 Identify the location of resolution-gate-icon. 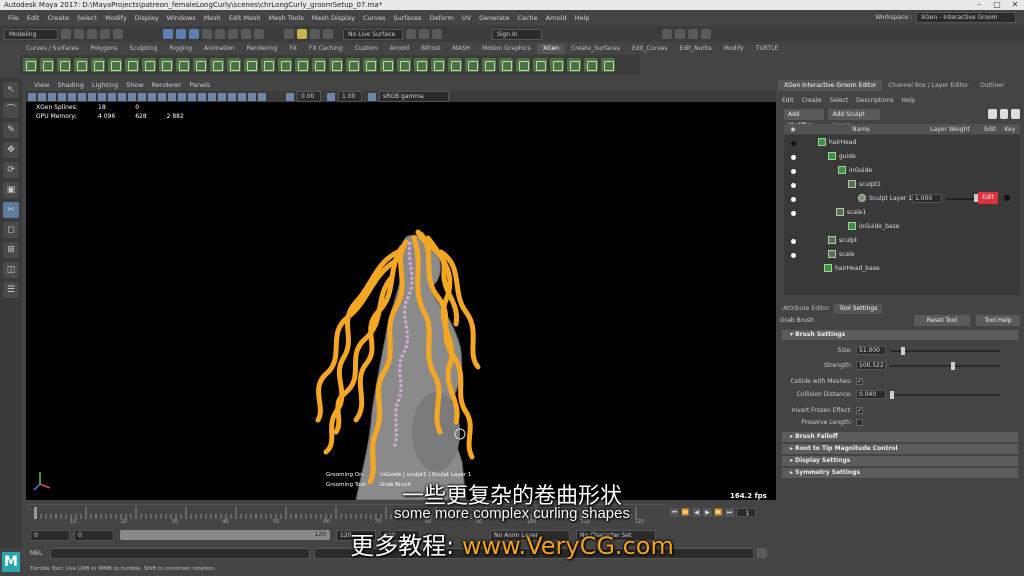
(92, 96).